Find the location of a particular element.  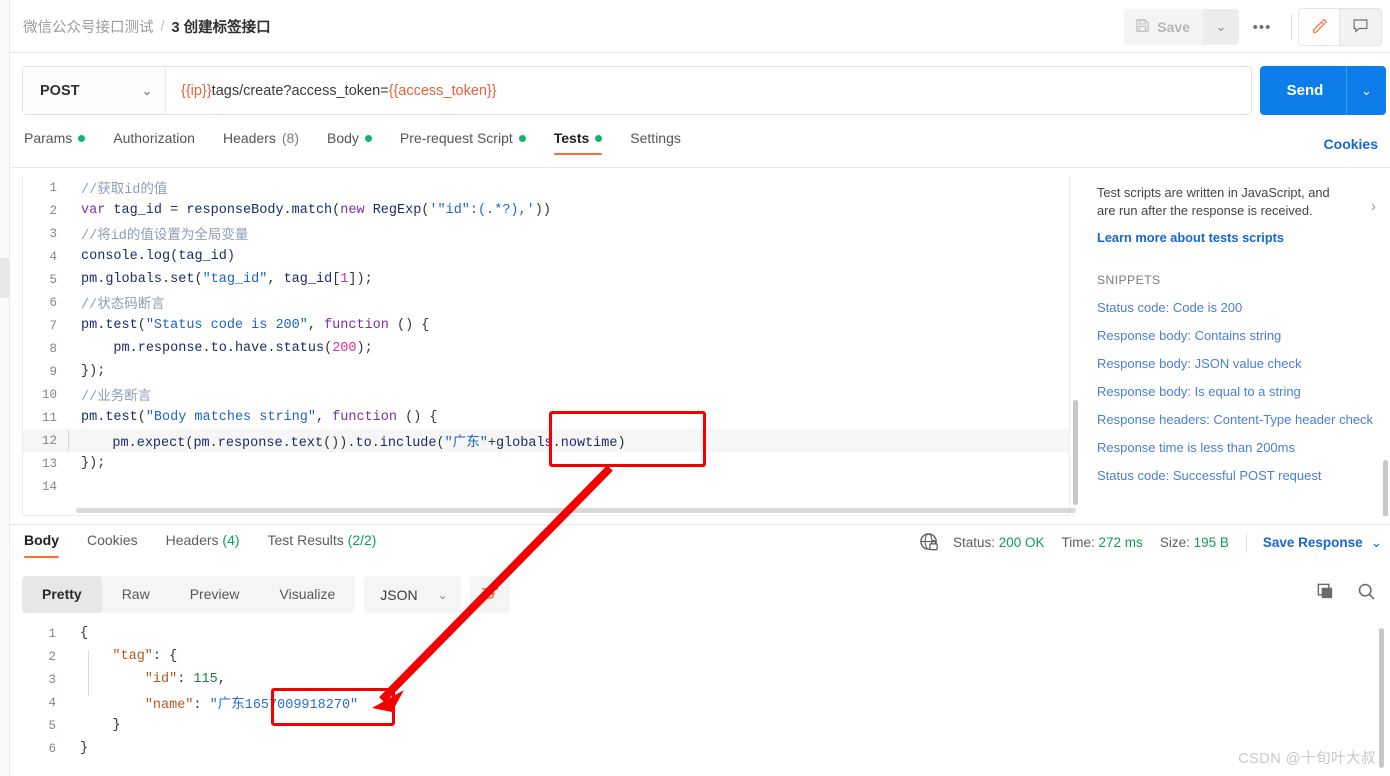

sidebar-collapse-handle is located at coordinates (5, 278).